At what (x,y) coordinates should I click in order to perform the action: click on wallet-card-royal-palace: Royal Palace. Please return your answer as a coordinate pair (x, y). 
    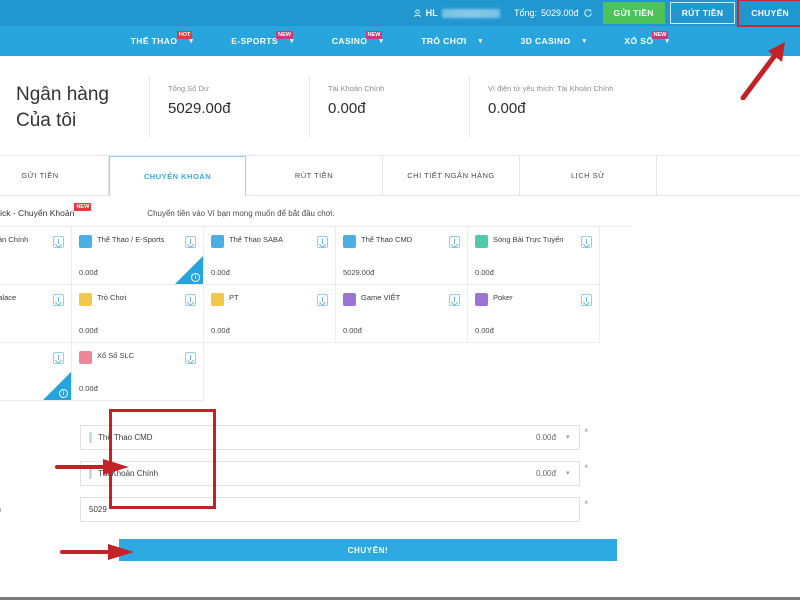
    Looking at the image, I should click on (36, 314).